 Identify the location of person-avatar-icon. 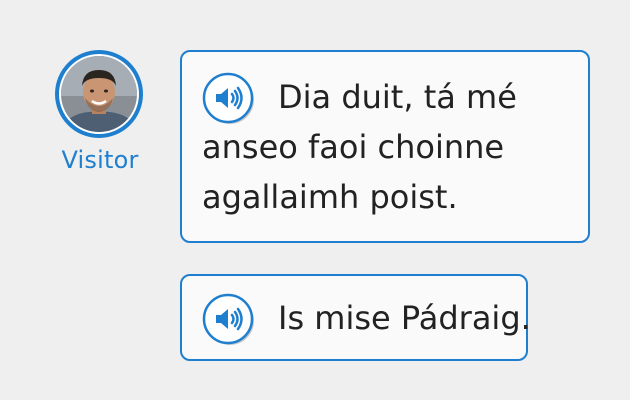
(99, 94).